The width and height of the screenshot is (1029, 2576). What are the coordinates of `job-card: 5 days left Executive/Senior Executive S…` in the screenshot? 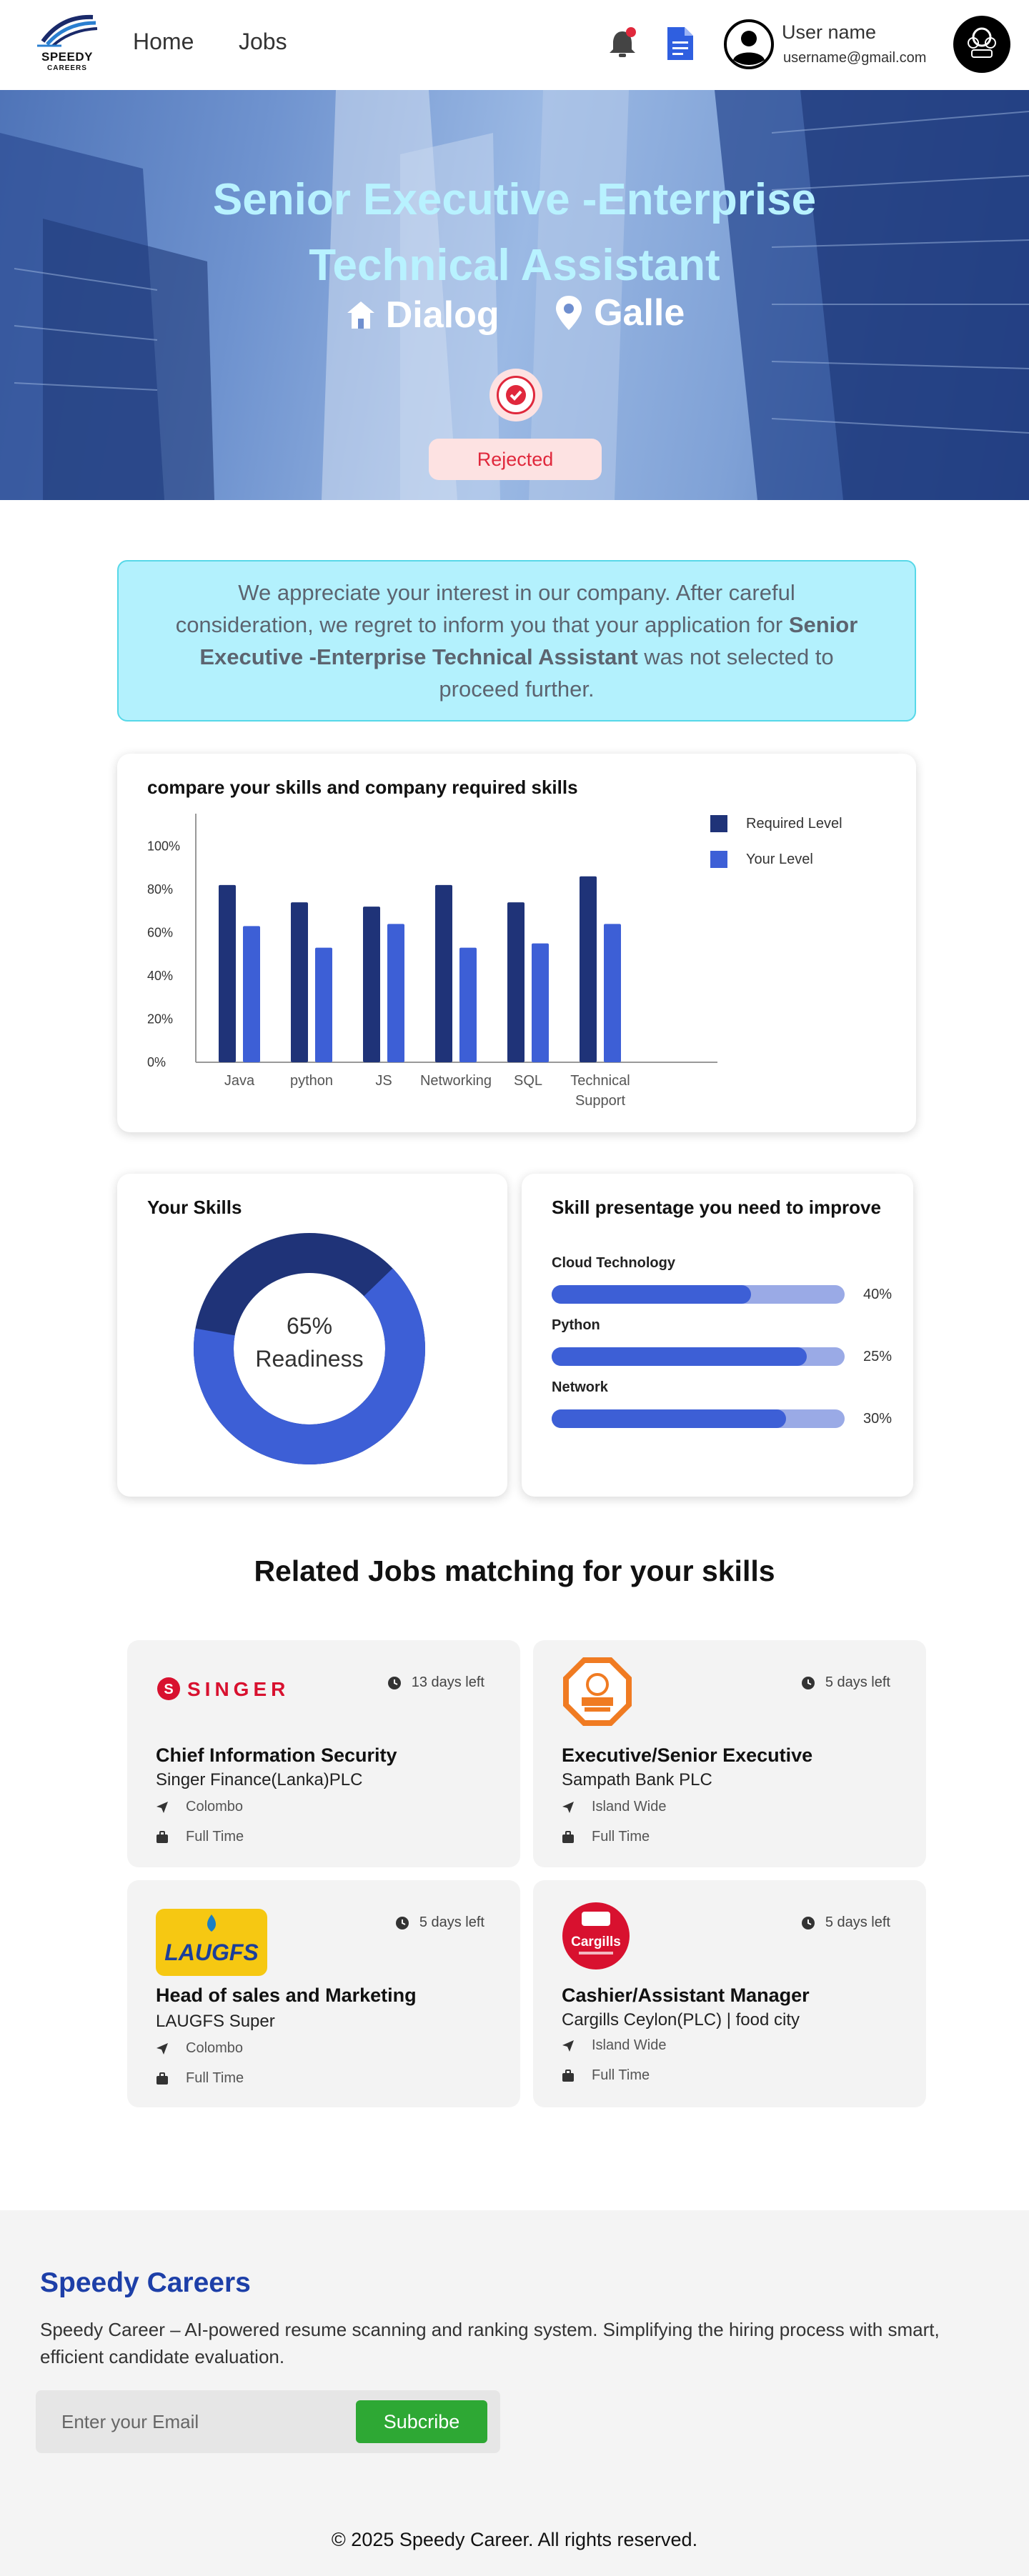 It's located at (729, 1754).